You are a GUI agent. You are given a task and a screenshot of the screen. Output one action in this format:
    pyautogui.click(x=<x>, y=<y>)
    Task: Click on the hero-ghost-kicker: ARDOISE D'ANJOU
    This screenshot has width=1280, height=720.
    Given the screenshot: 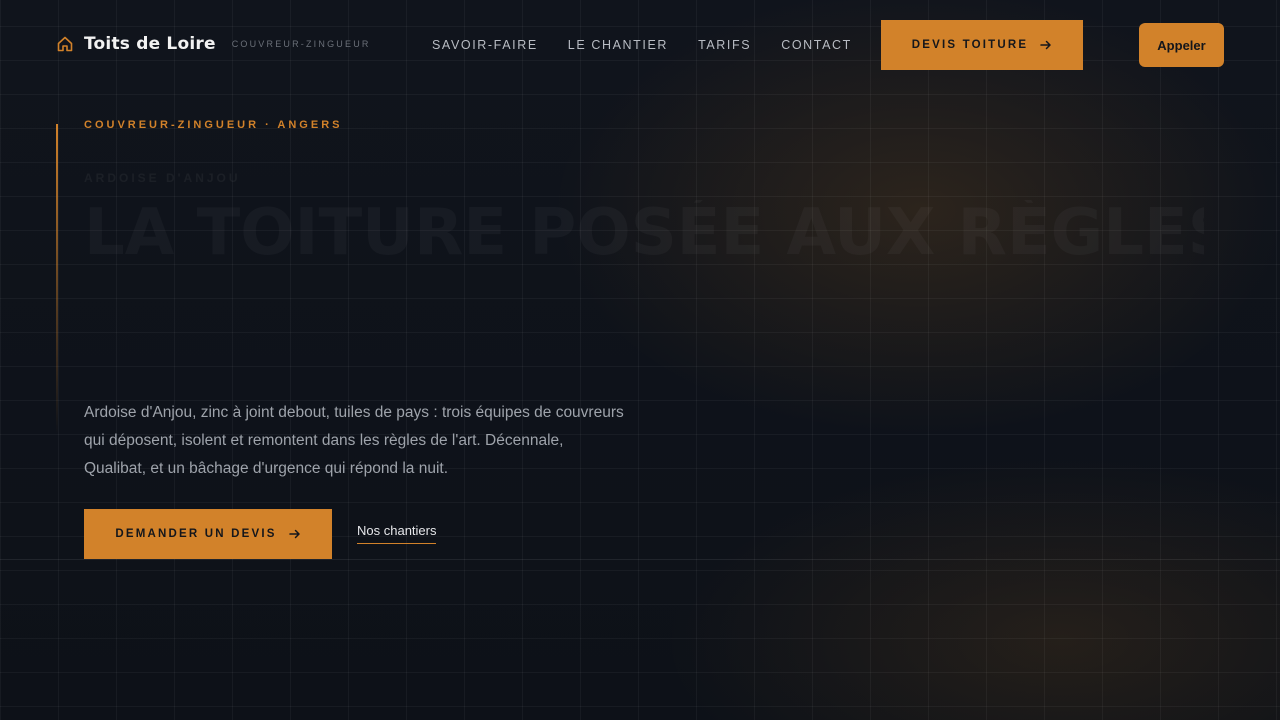 What is the action you would take?
    pyautogui.click(x=162, y=178)
    